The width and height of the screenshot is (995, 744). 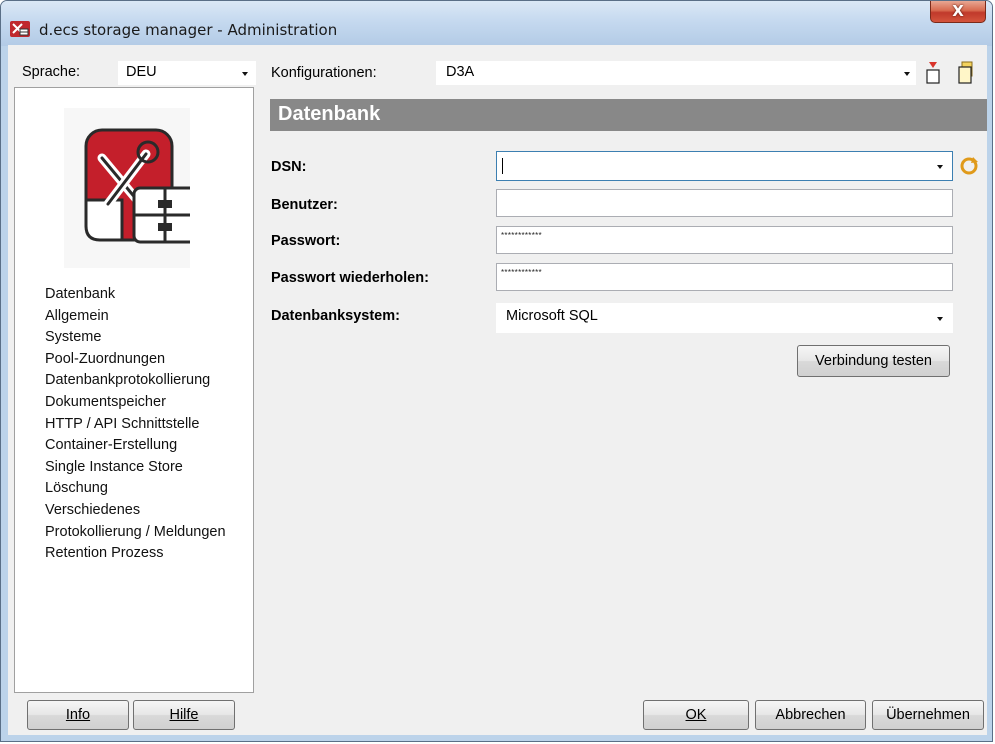 What do you see at coordinates (187, 73) in the screenshot?
I see `language-select: DEU` at bounding box center [187, 73].